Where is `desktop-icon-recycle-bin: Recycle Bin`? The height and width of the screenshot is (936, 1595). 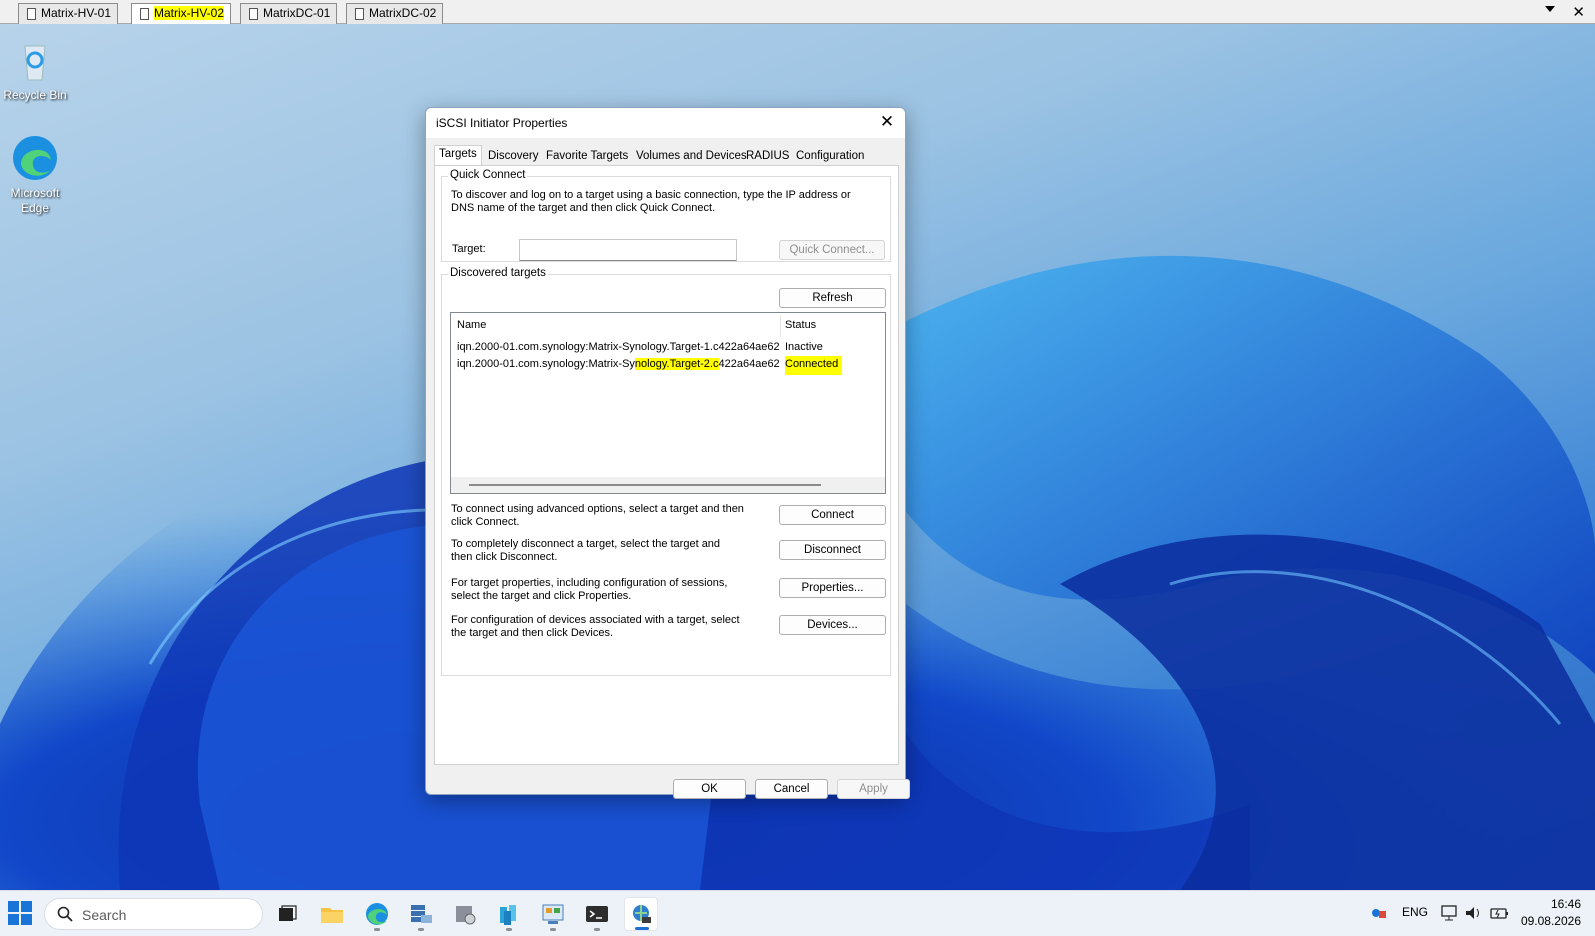 desktop-icon-recycle-bin: Recycle Bin is located at coordinates (35, 69).